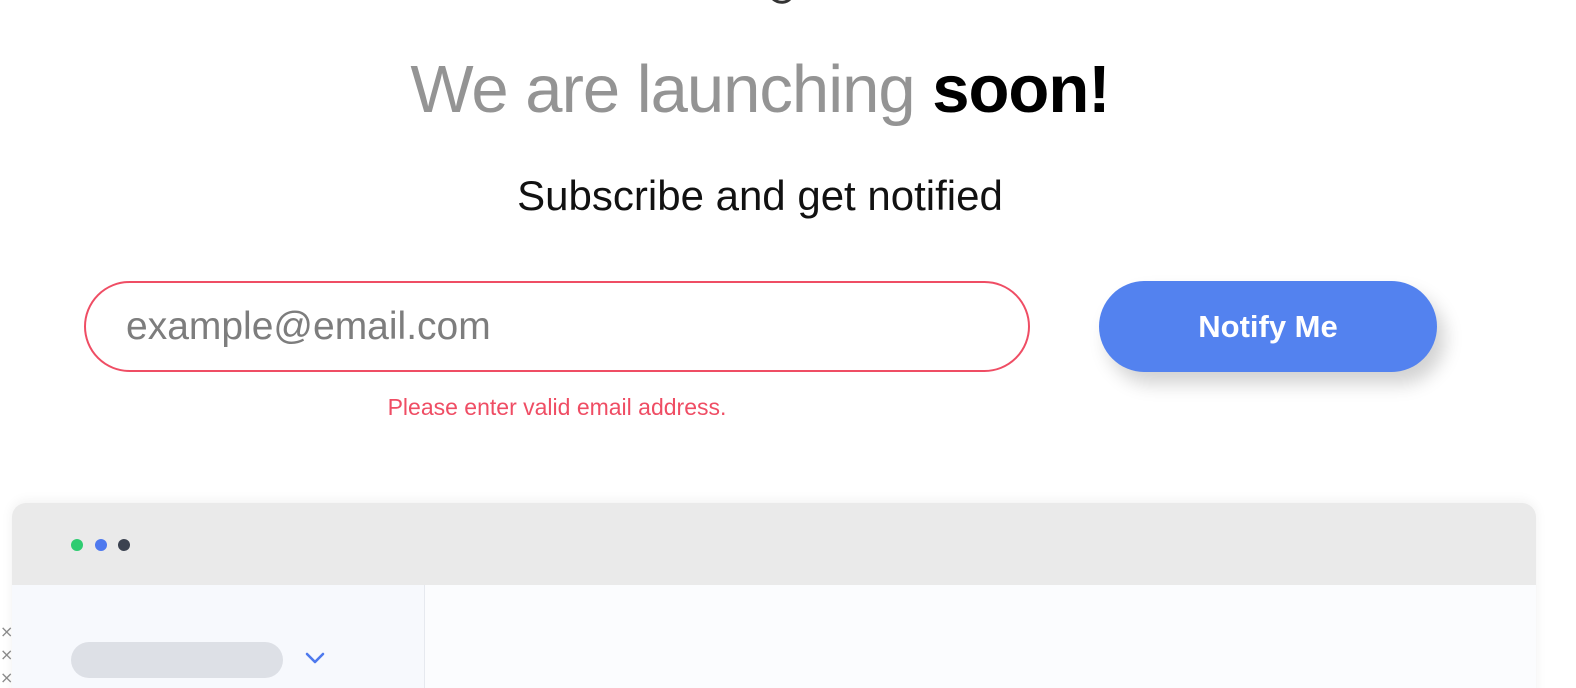 This screenshot has height=688, width=1576. Describe the element at coordinates (77, 545) in the screenshot. I see `window-dot-green` at that location.